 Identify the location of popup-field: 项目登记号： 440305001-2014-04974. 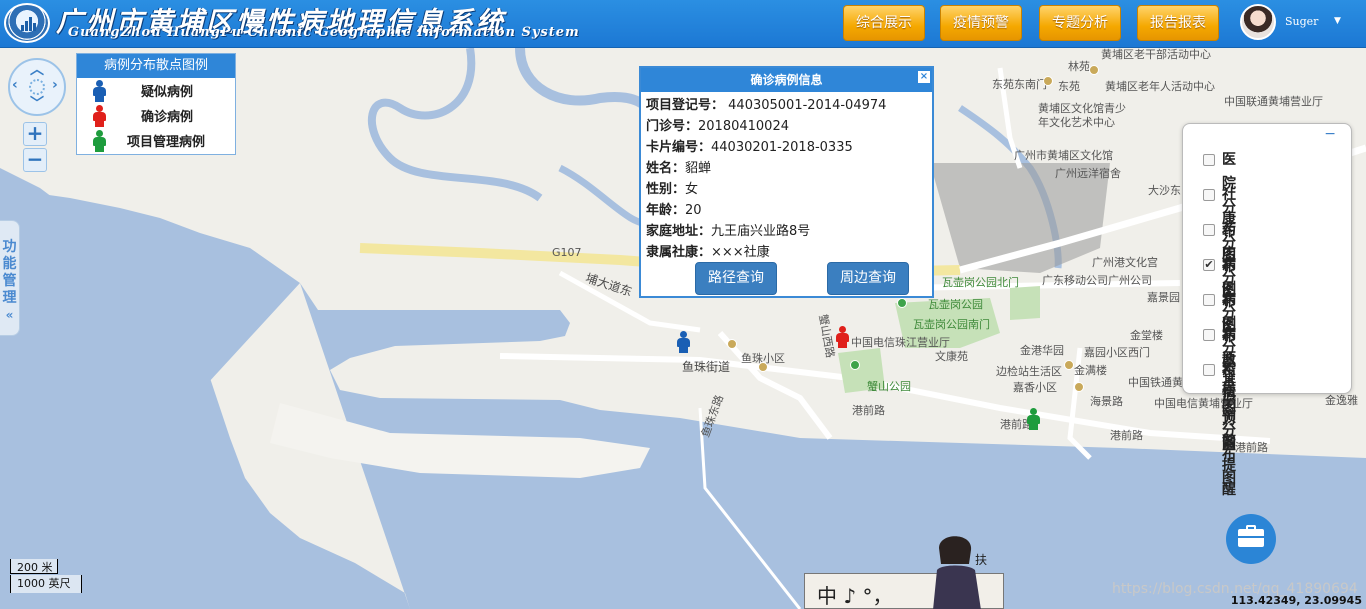
(766, 105).